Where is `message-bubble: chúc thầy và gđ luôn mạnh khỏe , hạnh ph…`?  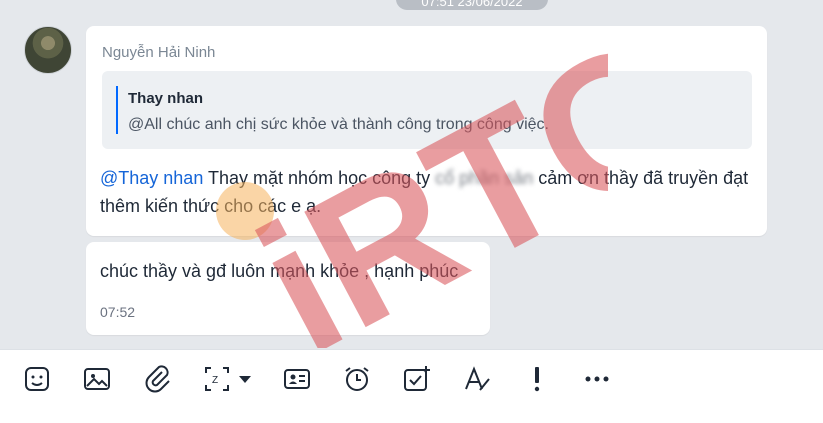 message-bubble: chúc thầy và gđ luôn mạnh khỏe , hạnh ph… is located at coordinates (288, 288).